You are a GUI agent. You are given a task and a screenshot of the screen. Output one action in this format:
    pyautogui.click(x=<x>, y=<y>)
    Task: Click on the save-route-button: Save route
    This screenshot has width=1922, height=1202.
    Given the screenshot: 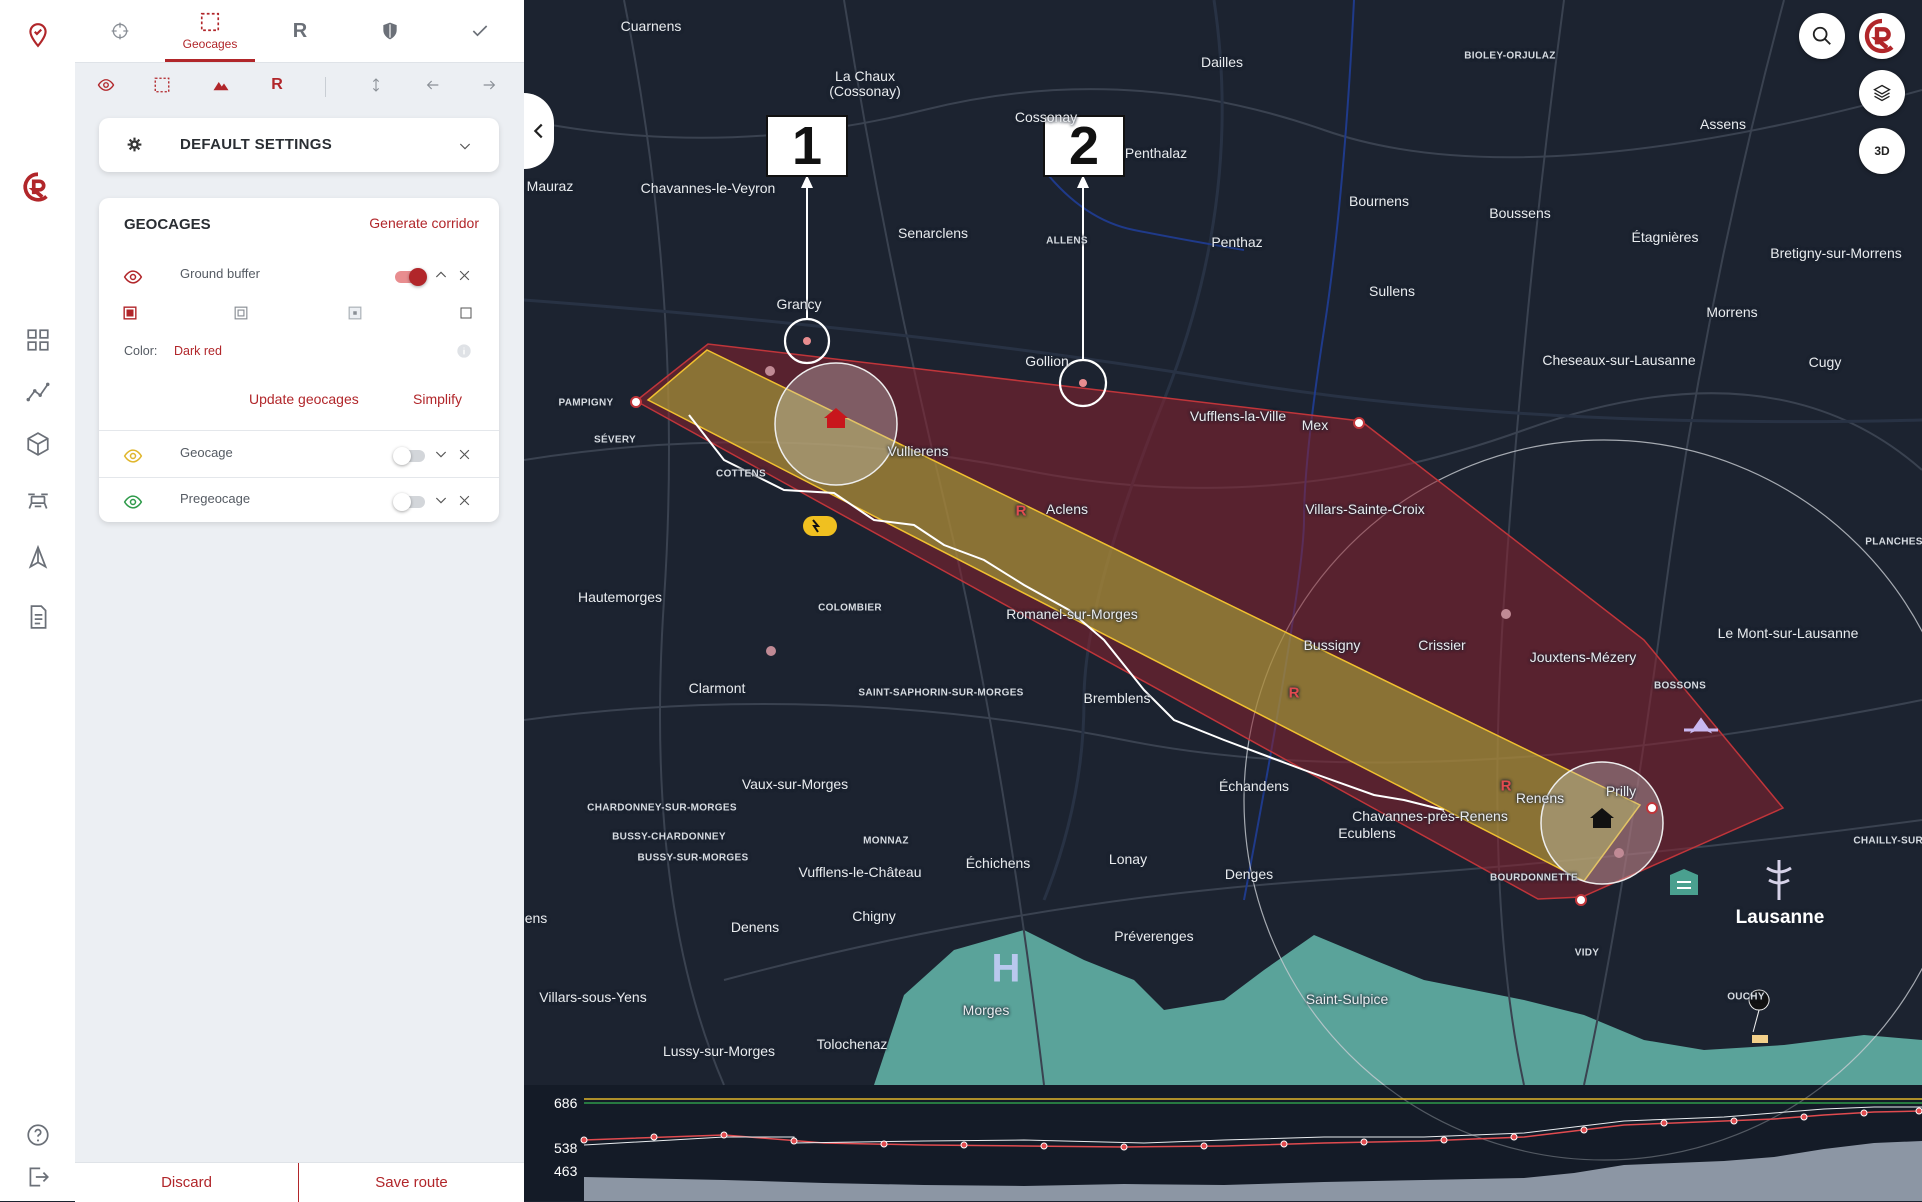 What is the action you would take?
    pyautogui.click(x=411, y=1182)
    